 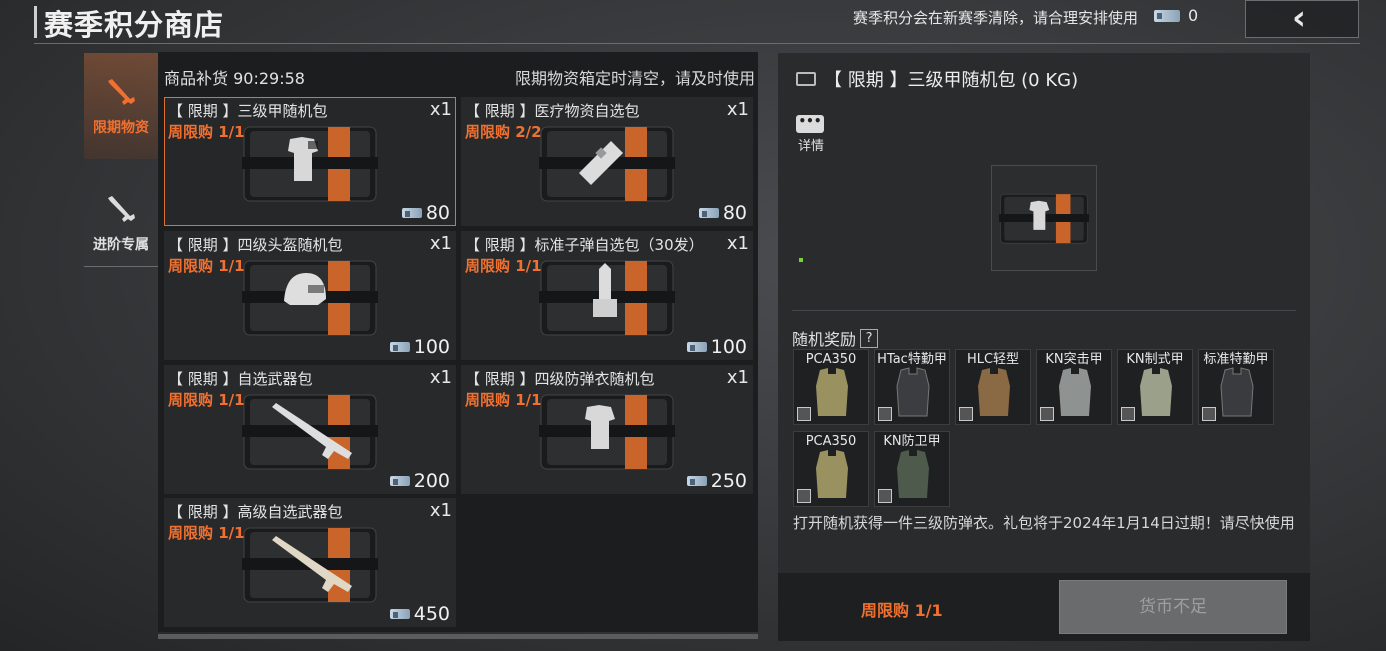 I want to click on tab-limited-supplies: 限期物资, so click(x=122, y=106).